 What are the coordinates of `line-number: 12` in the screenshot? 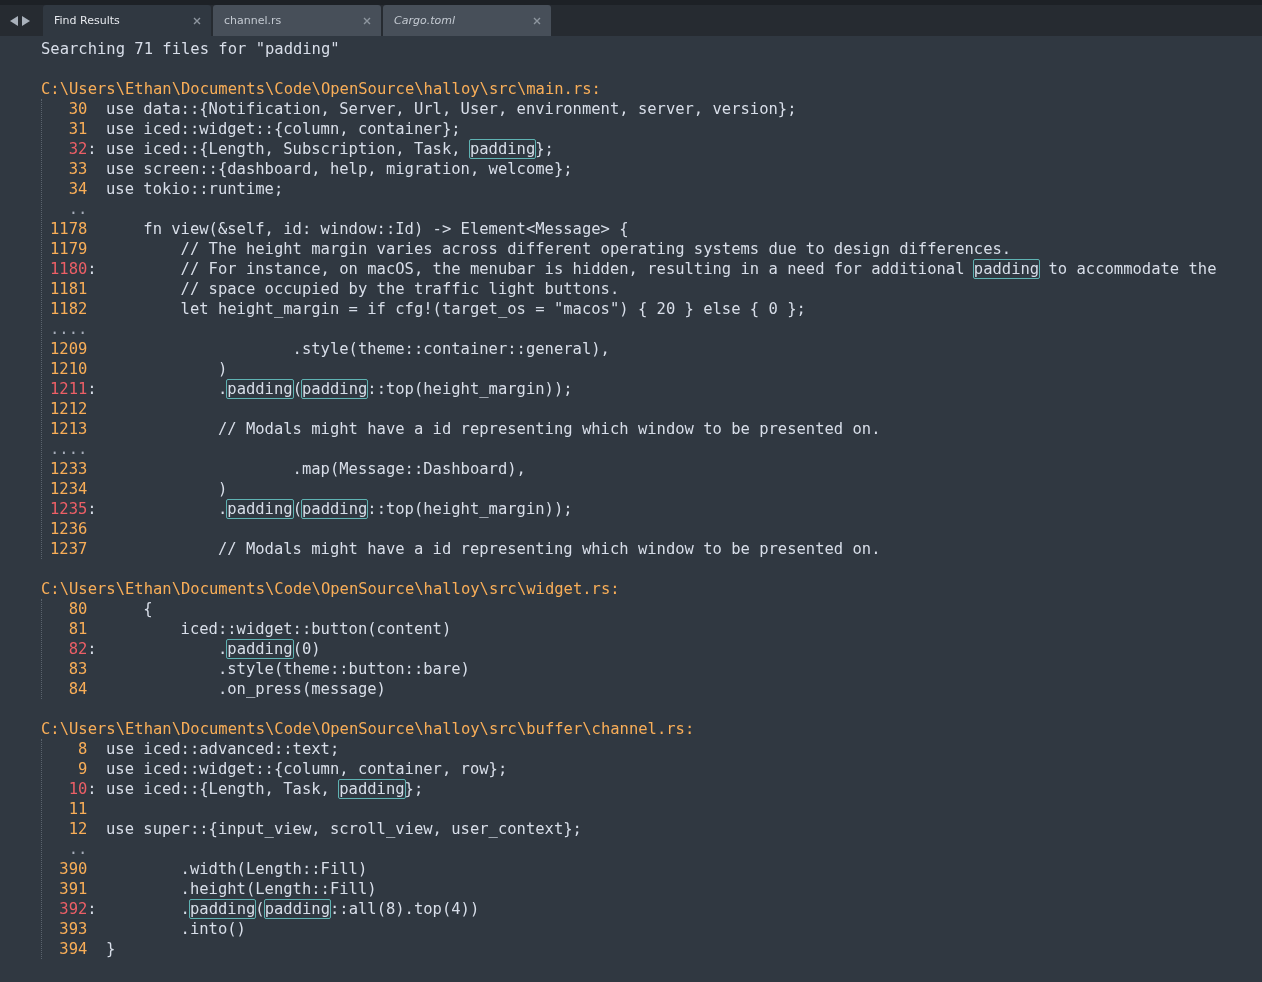 It's located at (77, 829).